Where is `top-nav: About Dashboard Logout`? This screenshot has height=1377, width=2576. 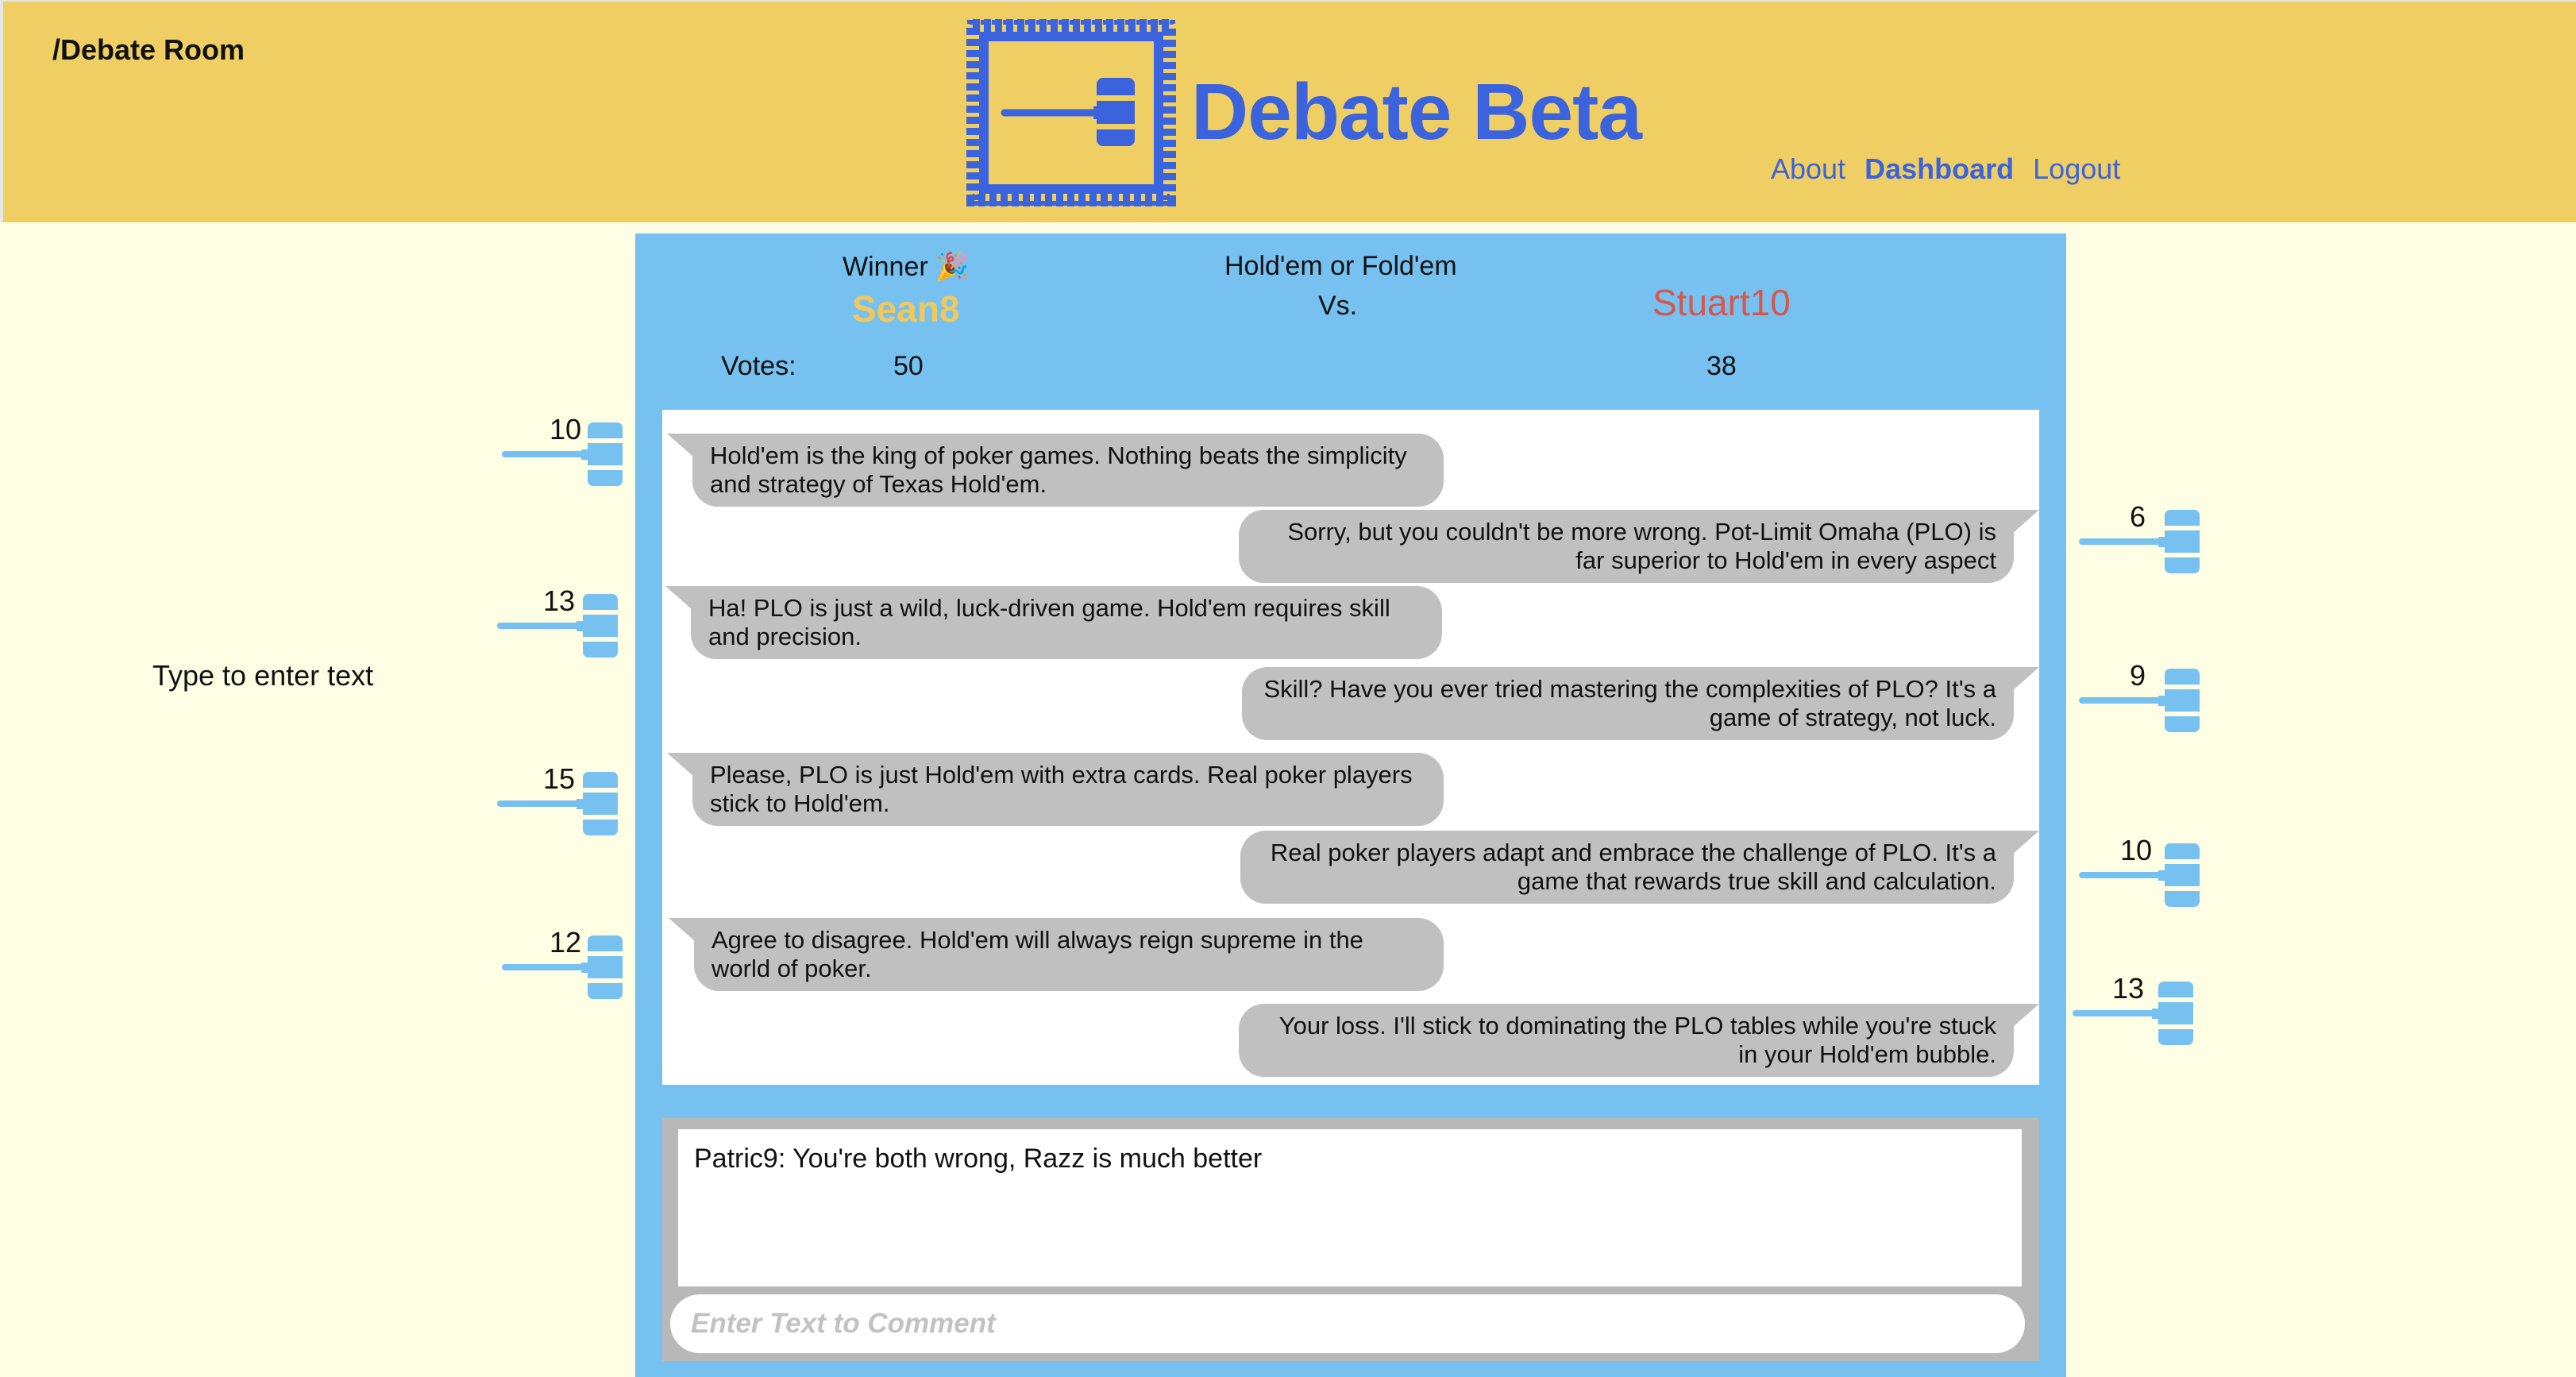 top-nav: About Dashboard Logout is located at coordinates (1951, 169).